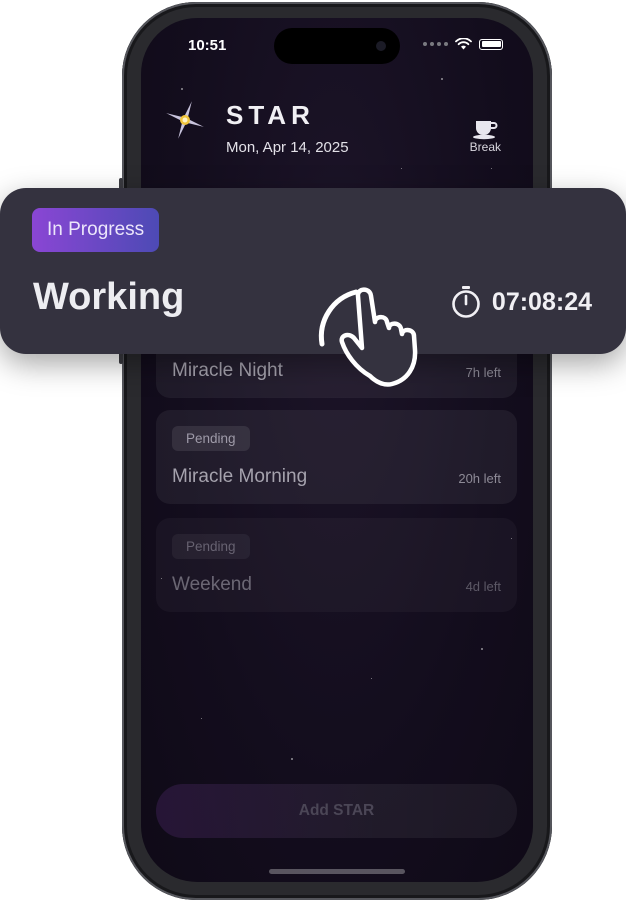 This screenshot has width=626, height=902. What do you see at coordinates (227, 370) in the screenshot?
I see `task-title: Miracle Night` at bounding box center [227, 370].